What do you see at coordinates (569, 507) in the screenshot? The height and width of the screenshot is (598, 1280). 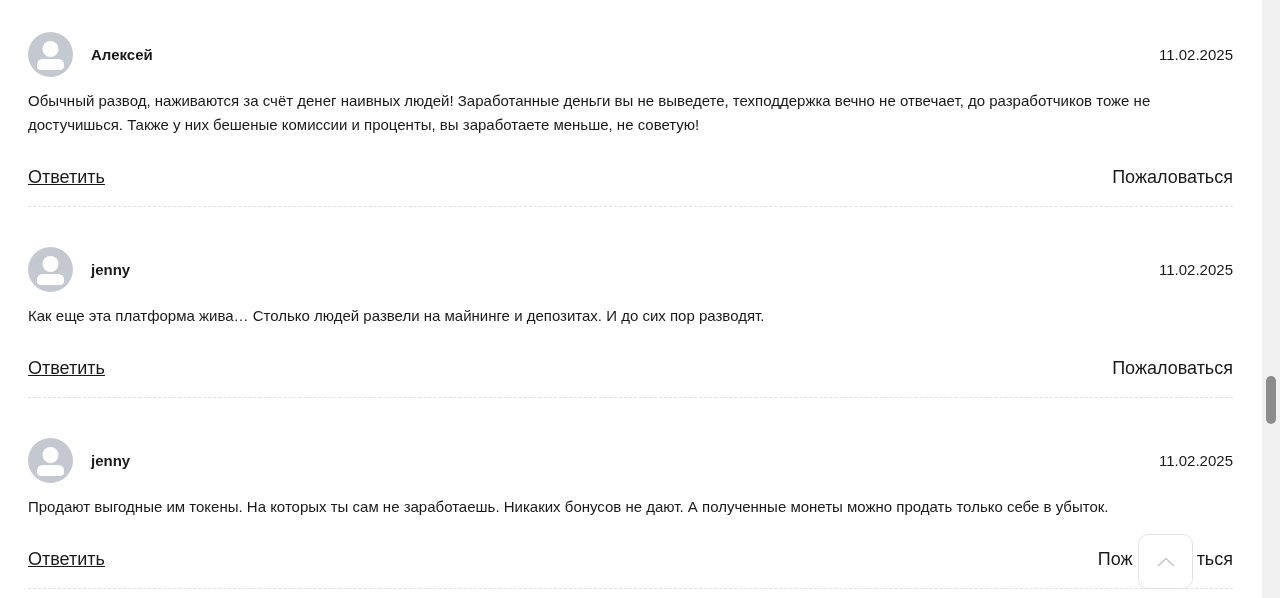 I see `comment-text: Продают выгодные им токены. На которых ты сам не заработаешь. Никаких бонусов не дают. А полученные монеты можно продать только себе в убыток.` at bounding box center [569, 507].